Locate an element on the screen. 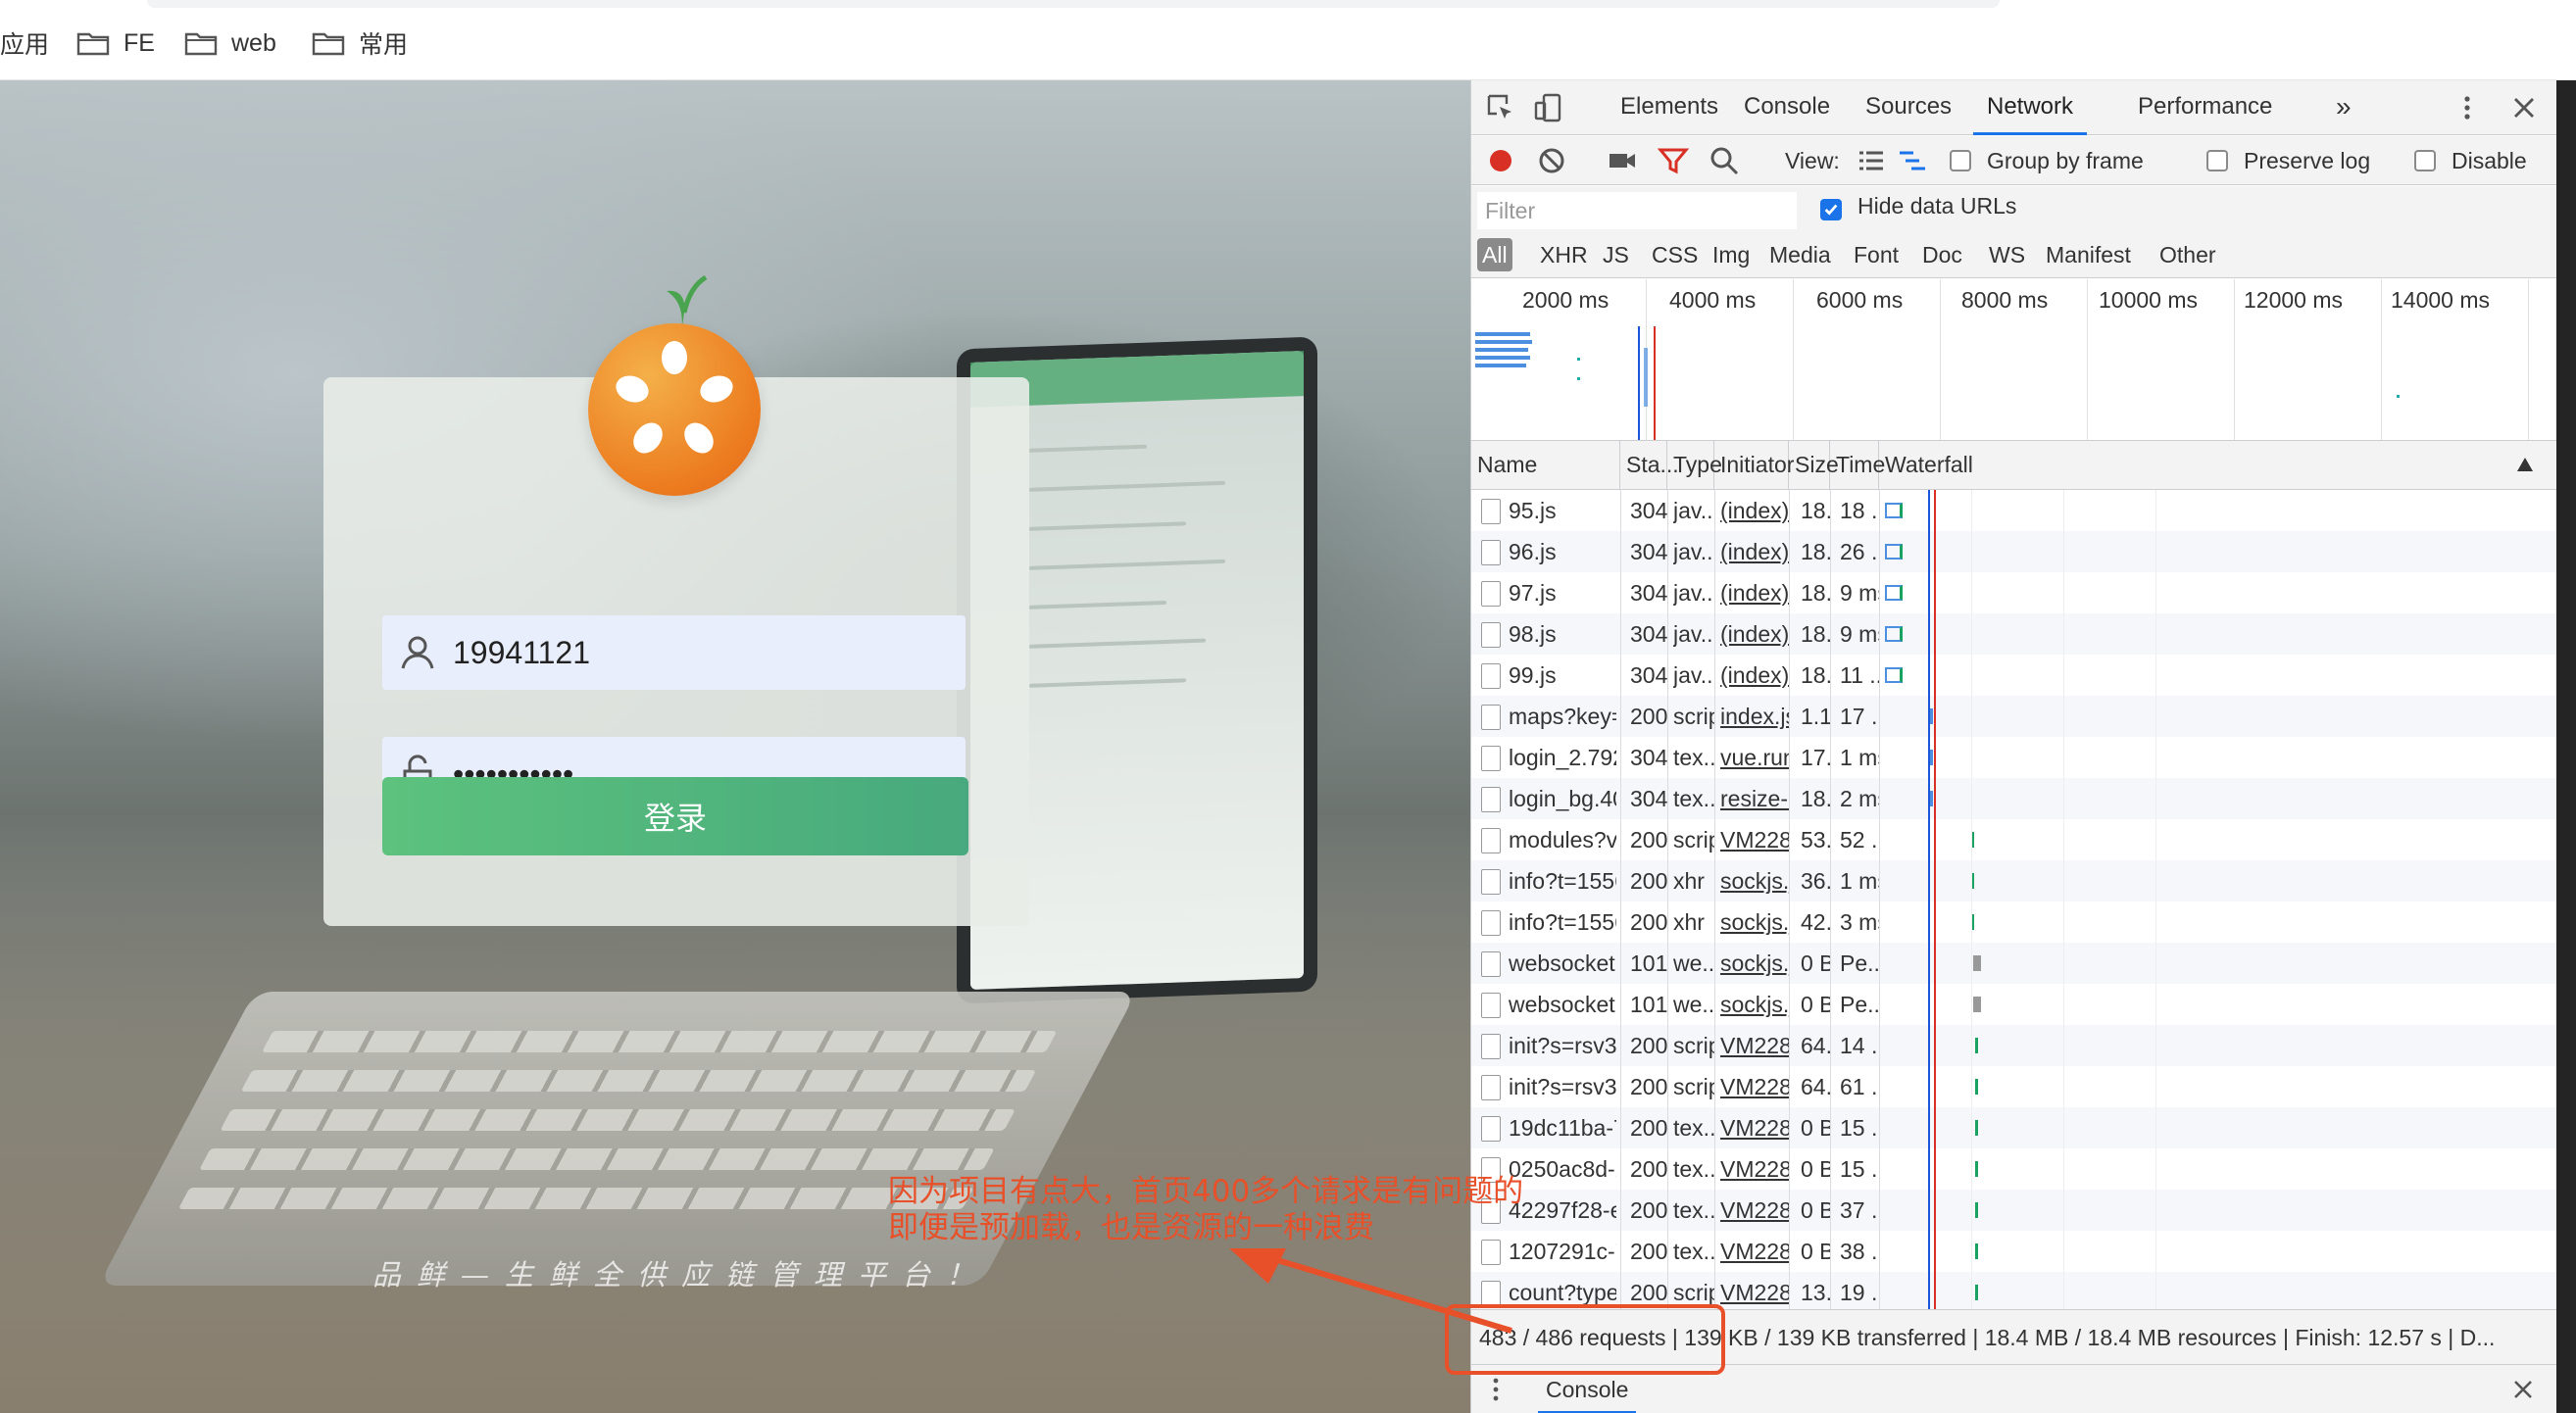  table-row: 98.js 304jav...(index) 18... 9 ms is located at coordinates (2014, 634).